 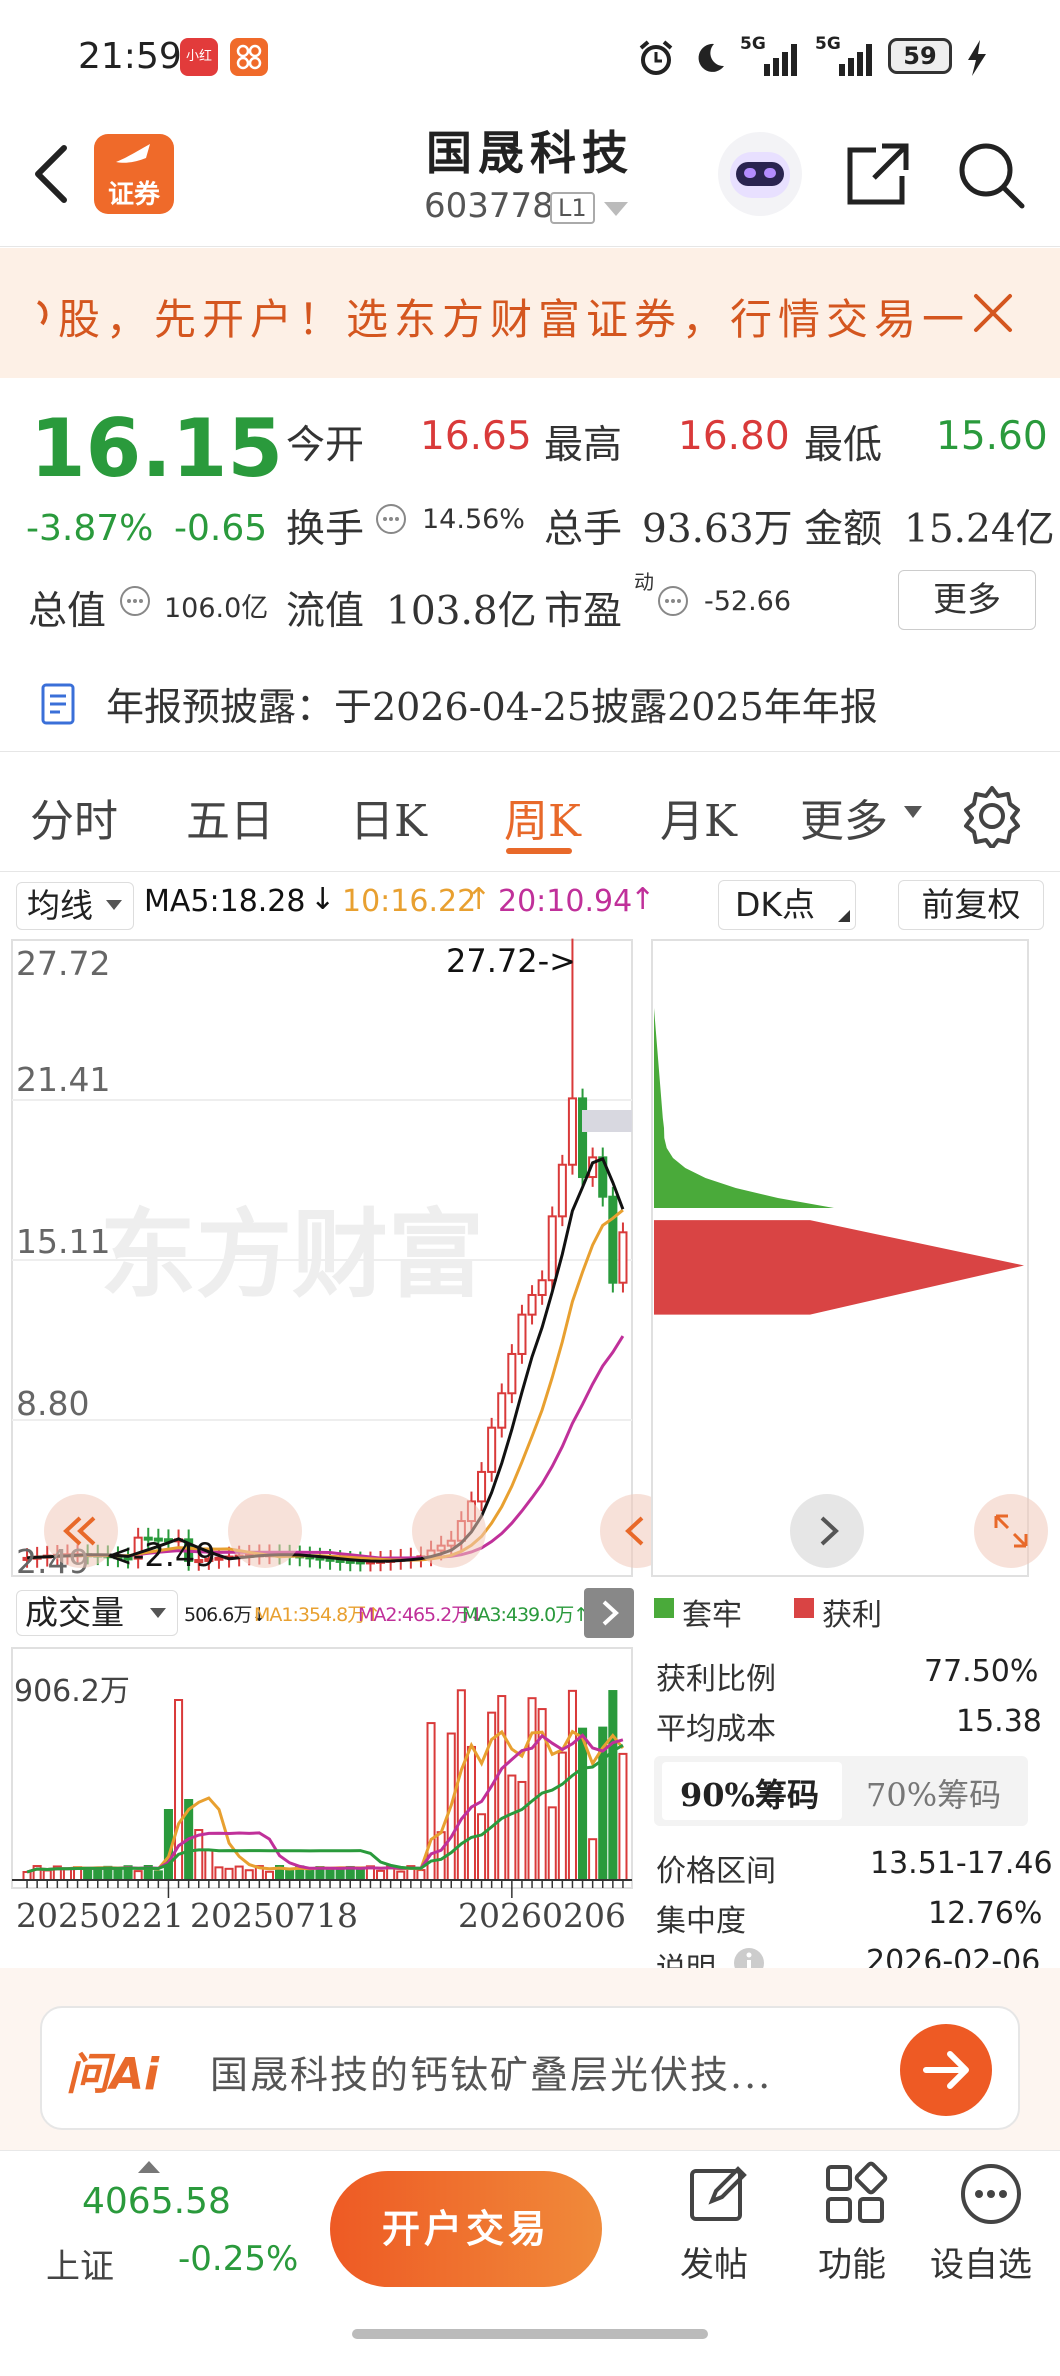 What do you see at coordinates (971, 905) in the screenshot?
I see `forward-adjust-button: 前复权` at bounding box center [971, 905].